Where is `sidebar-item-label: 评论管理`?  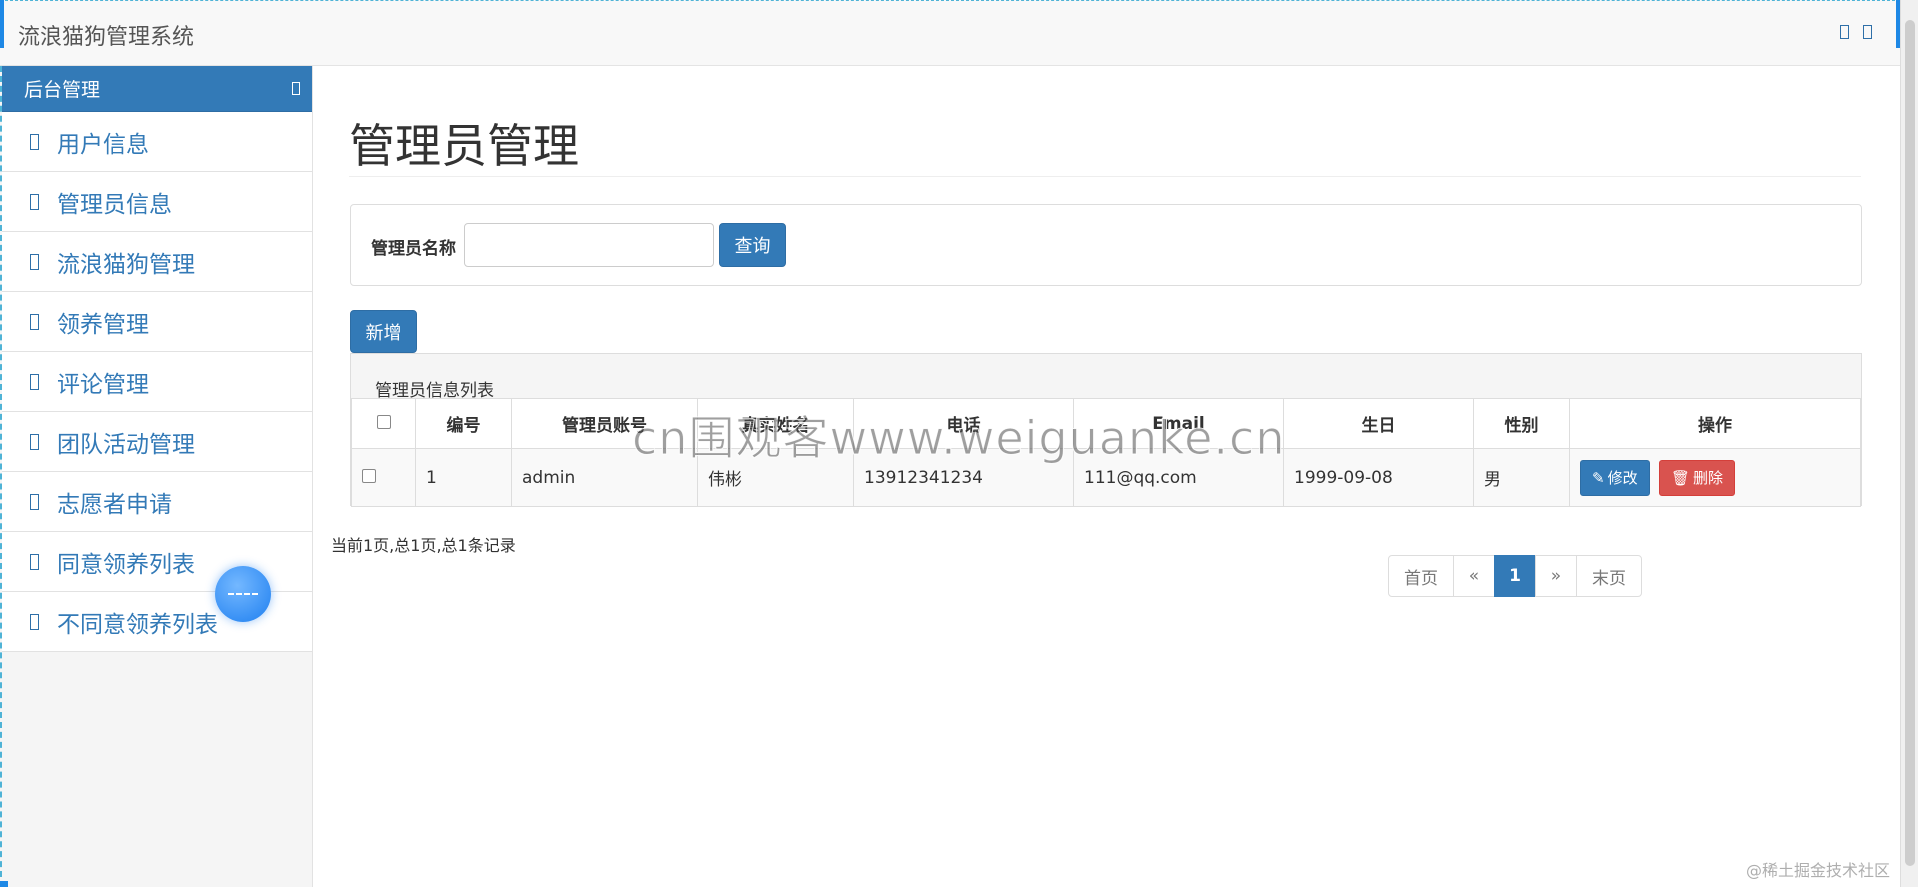
sidebar-item-label: 评论管理 is located at coordinates (103, 384).